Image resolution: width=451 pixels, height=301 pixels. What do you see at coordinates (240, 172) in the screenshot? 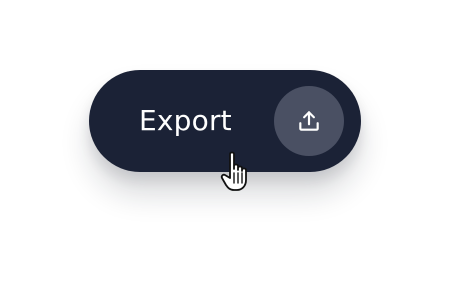
I see `hand-pointer-icon` at bounding box center [240, 172].